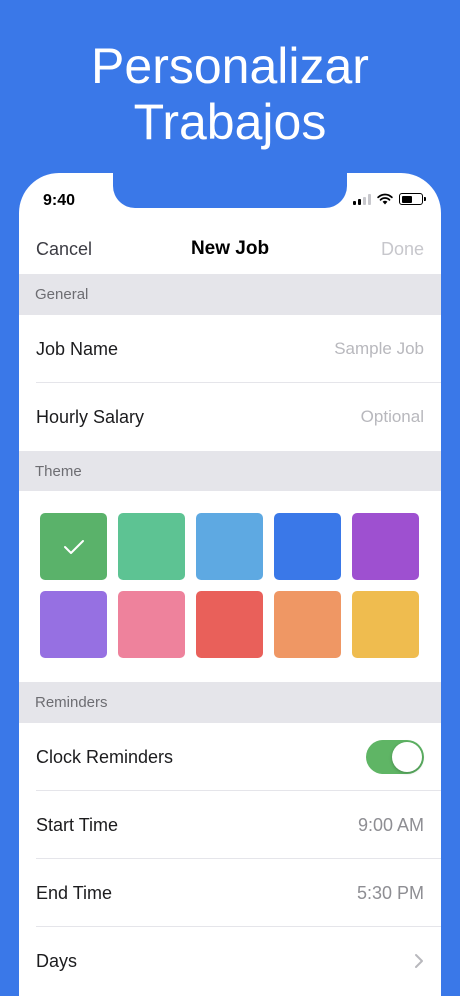  I want to click on hourly-salary-label: Hourly Salary, so click(90, 416).